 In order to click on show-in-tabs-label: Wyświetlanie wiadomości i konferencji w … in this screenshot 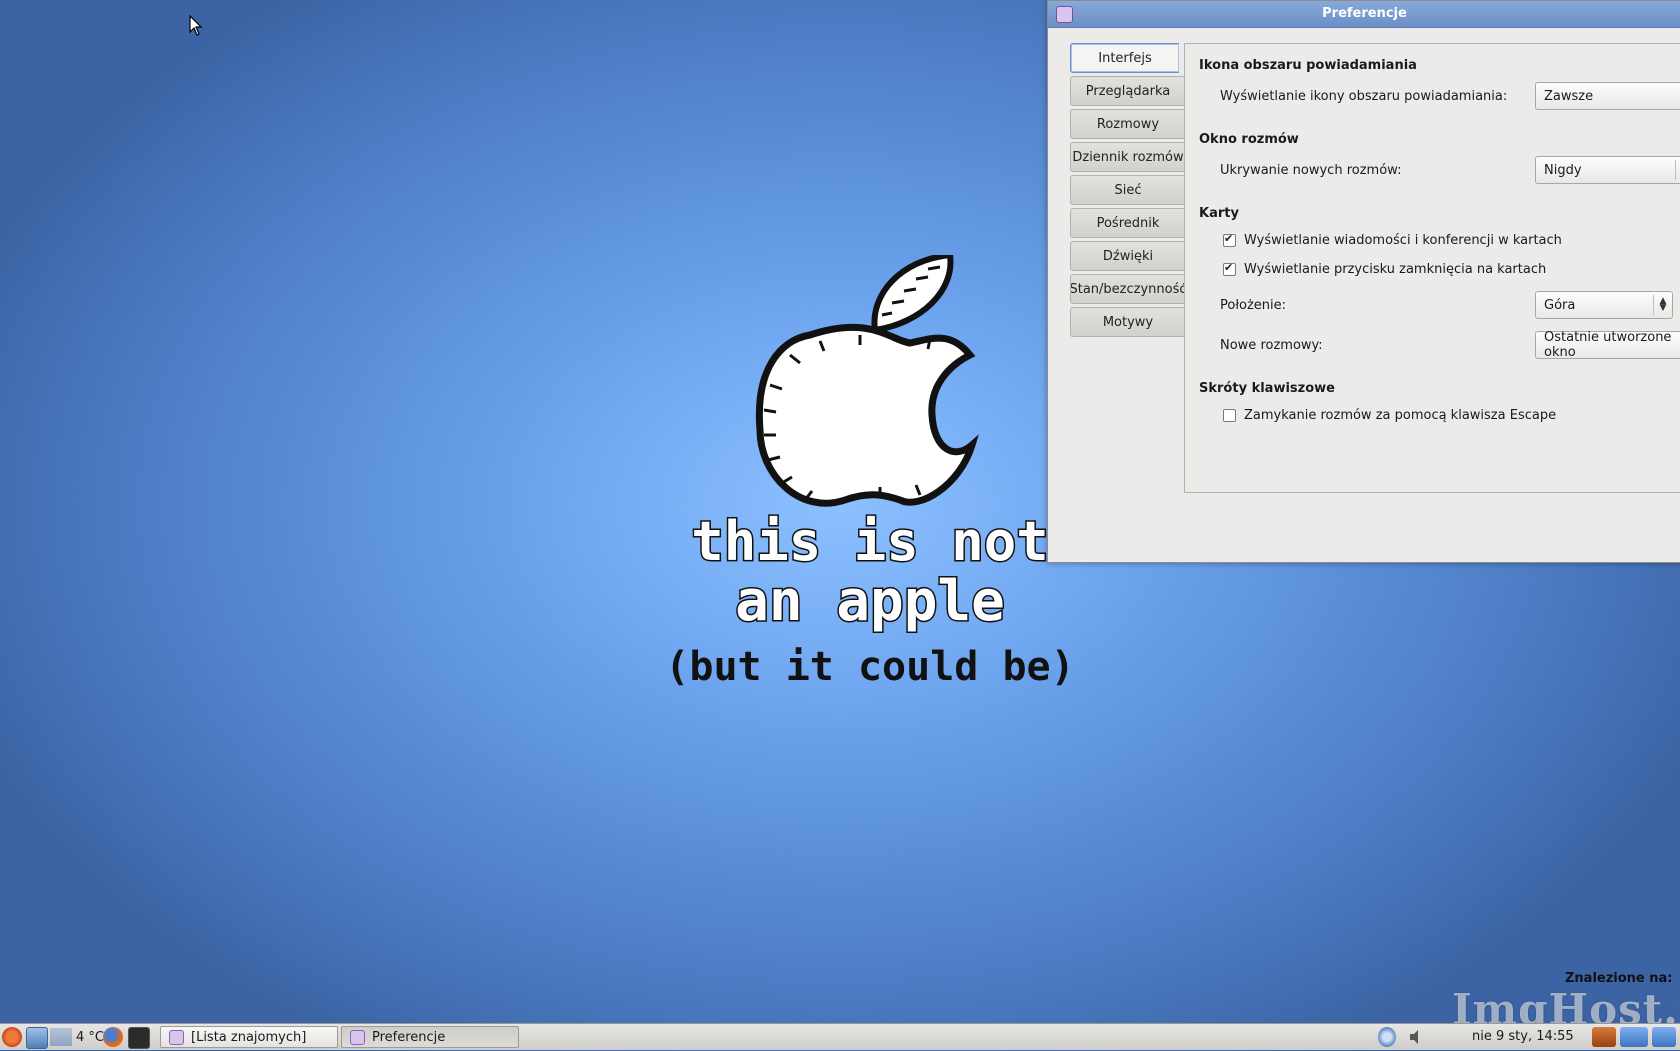, I will do `click(1403, 240)`.